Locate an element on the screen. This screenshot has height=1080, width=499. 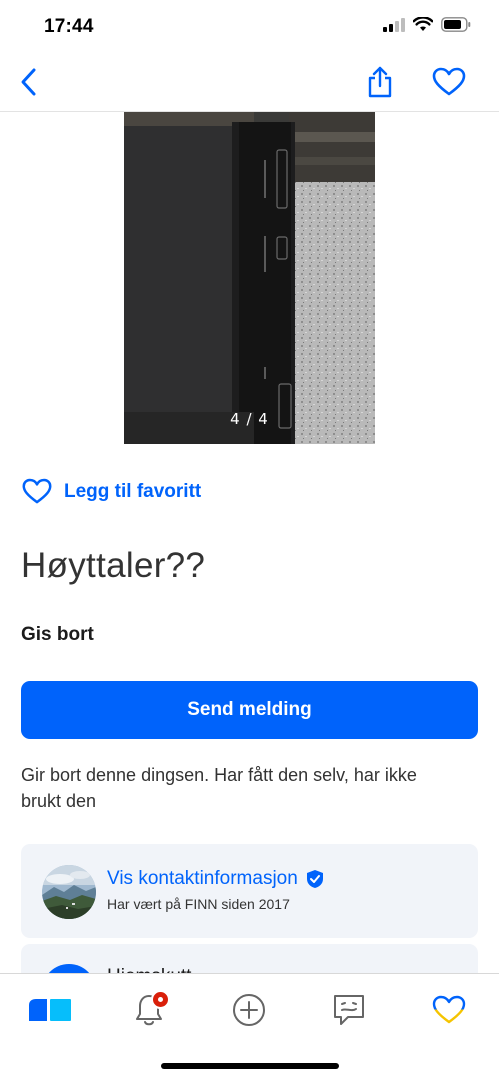
send-message-button: Send melding is located at coordinates (249, 710).